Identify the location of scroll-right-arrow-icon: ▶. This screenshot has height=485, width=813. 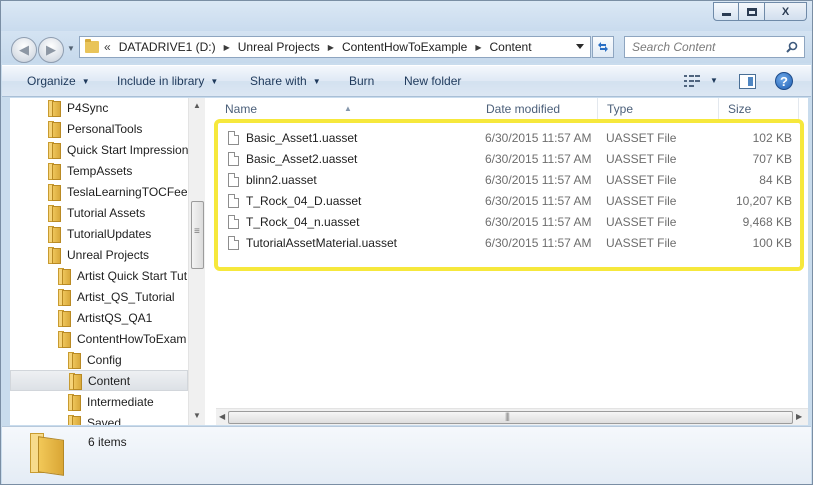
(799, 416).